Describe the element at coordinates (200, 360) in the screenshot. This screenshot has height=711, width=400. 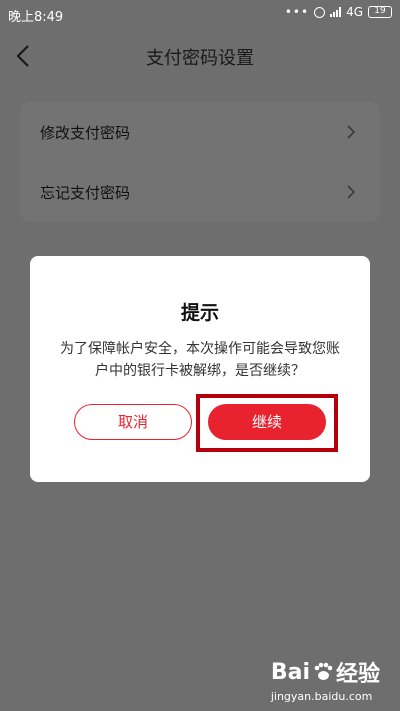
I see `dialog-message: 为了保障帐户安全，本次操作可能会导致您账户中的银行卡被解绑，是否继续？` at that location.